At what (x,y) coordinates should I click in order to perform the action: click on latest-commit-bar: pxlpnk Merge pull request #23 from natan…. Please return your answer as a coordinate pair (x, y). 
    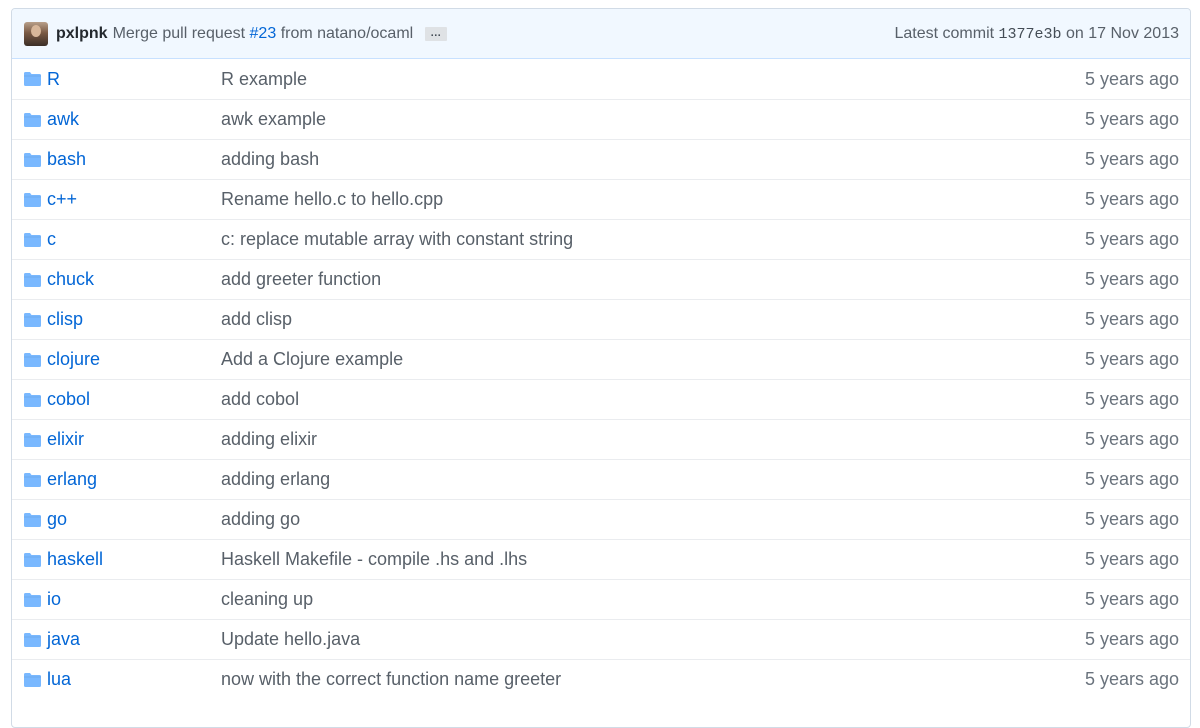
    Looking at the image, I should click on (601, 34).